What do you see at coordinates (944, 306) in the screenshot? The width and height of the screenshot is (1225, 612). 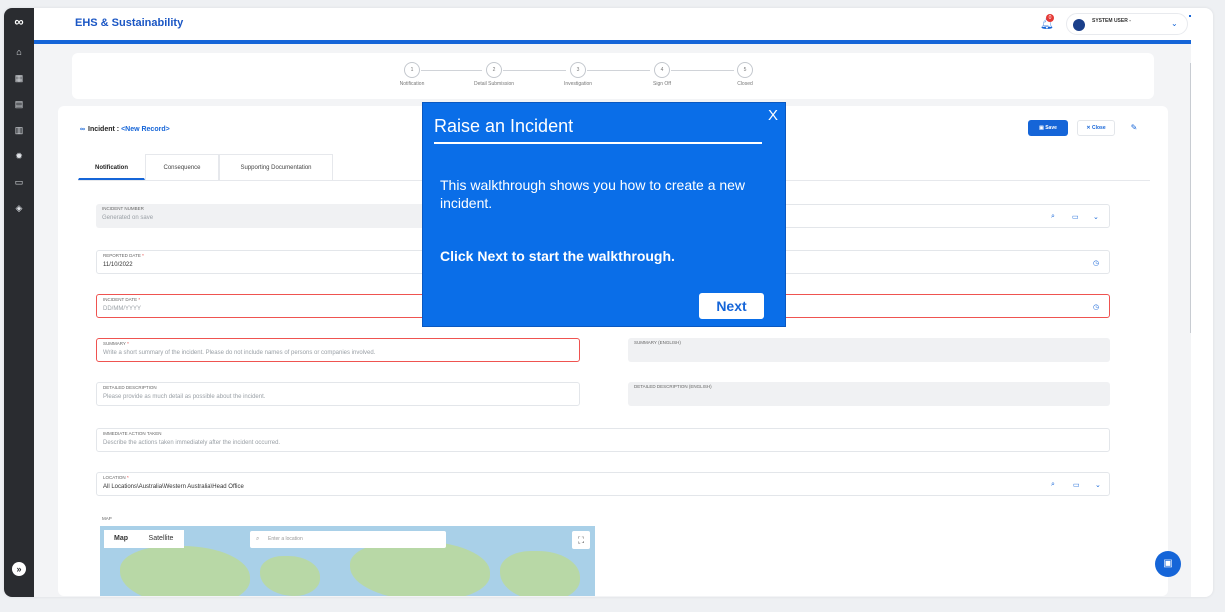 I see `incident-time-field: ◷` at bounding box center [944, 306].